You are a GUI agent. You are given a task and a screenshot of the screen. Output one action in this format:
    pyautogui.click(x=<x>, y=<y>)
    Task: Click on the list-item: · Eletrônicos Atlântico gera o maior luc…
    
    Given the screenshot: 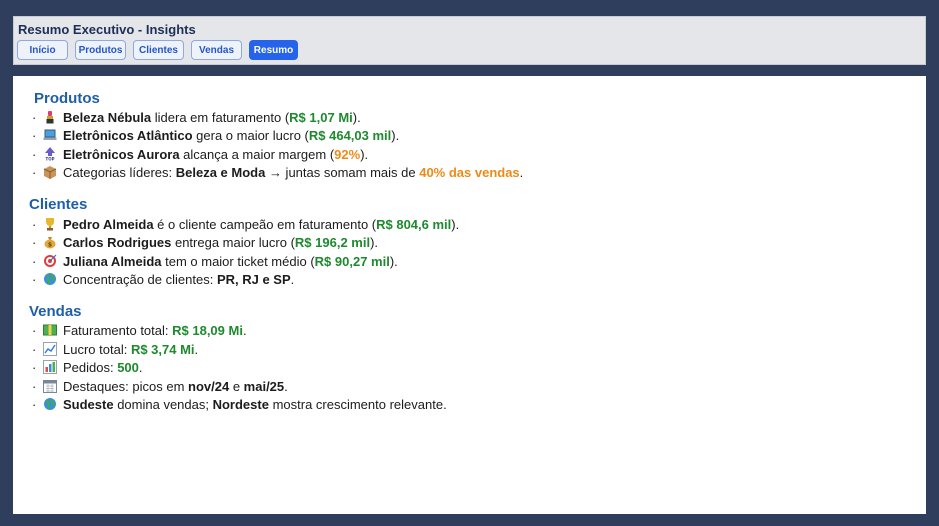 What is the action you would take?
    pyautogui.click(x=216, y=135)
    